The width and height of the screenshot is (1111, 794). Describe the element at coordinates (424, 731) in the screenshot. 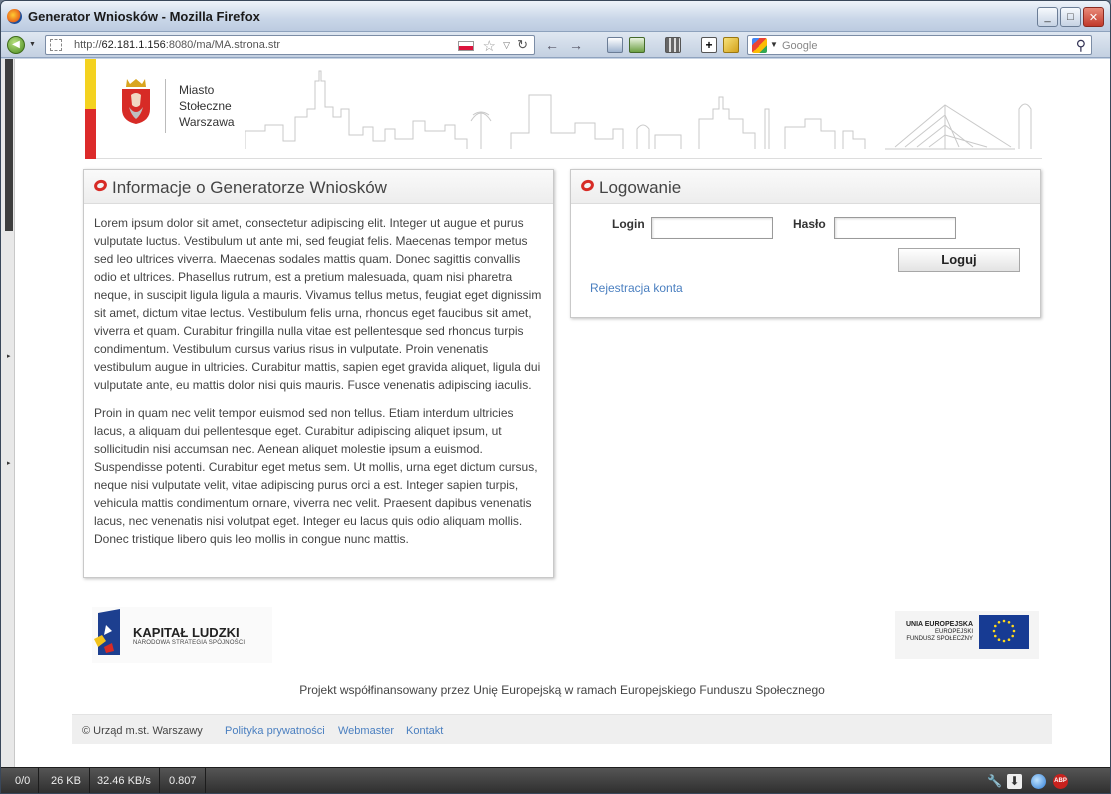

I see `footer-link-contact: Kontakt` at that location.